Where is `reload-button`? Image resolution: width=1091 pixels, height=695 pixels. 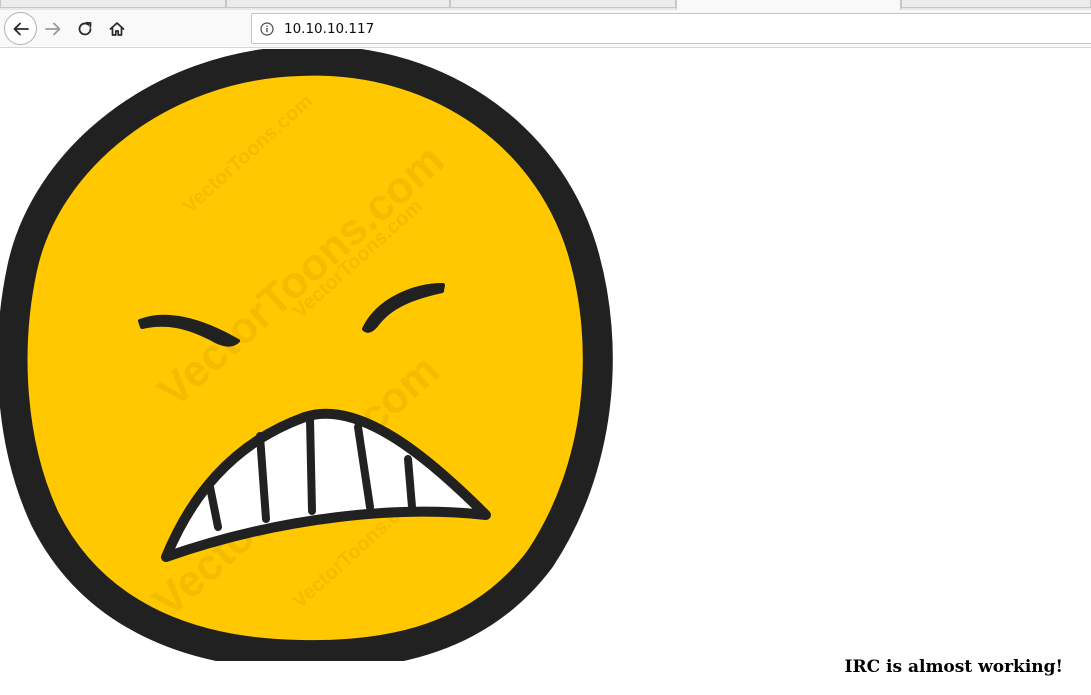
reload-button is located at coordinates (85, 29).